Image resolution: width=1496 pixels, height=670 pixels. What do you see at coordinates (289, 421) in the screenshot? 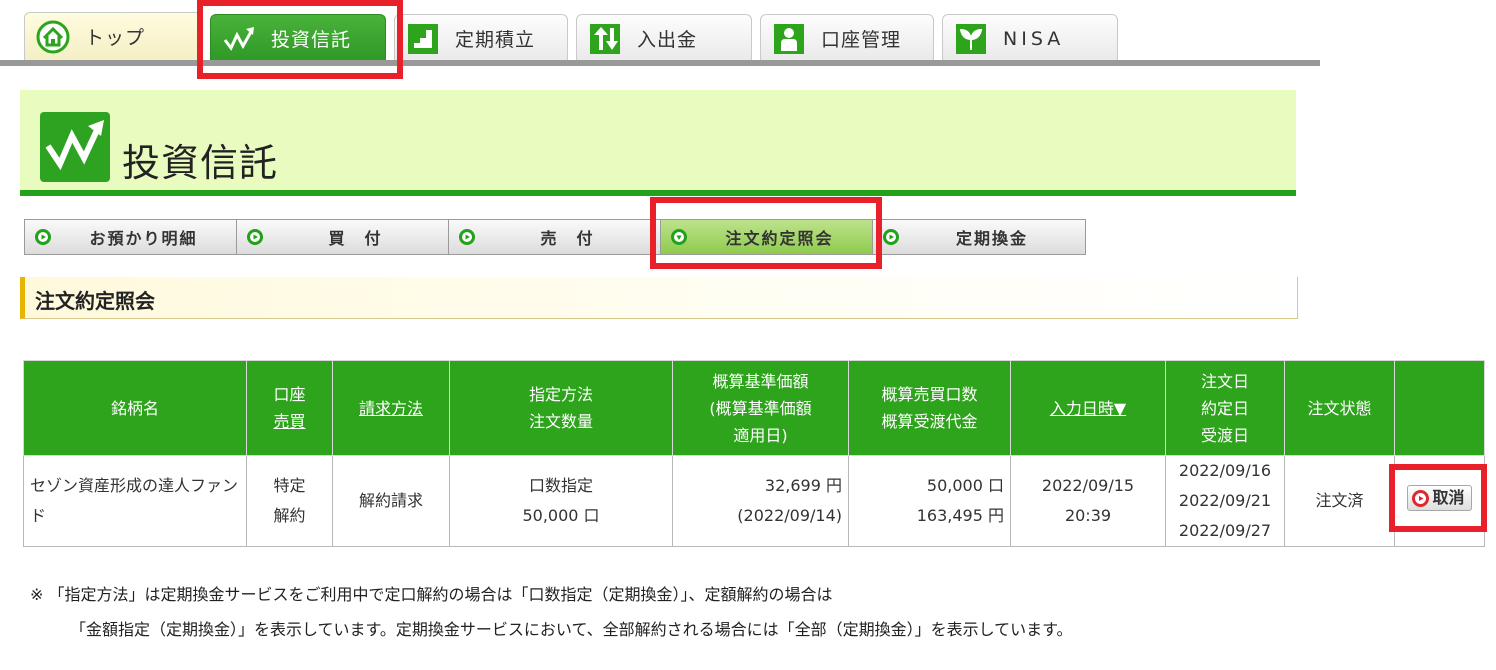
I see `sort-link-trade: 売買` at bounding box center [289, 421].